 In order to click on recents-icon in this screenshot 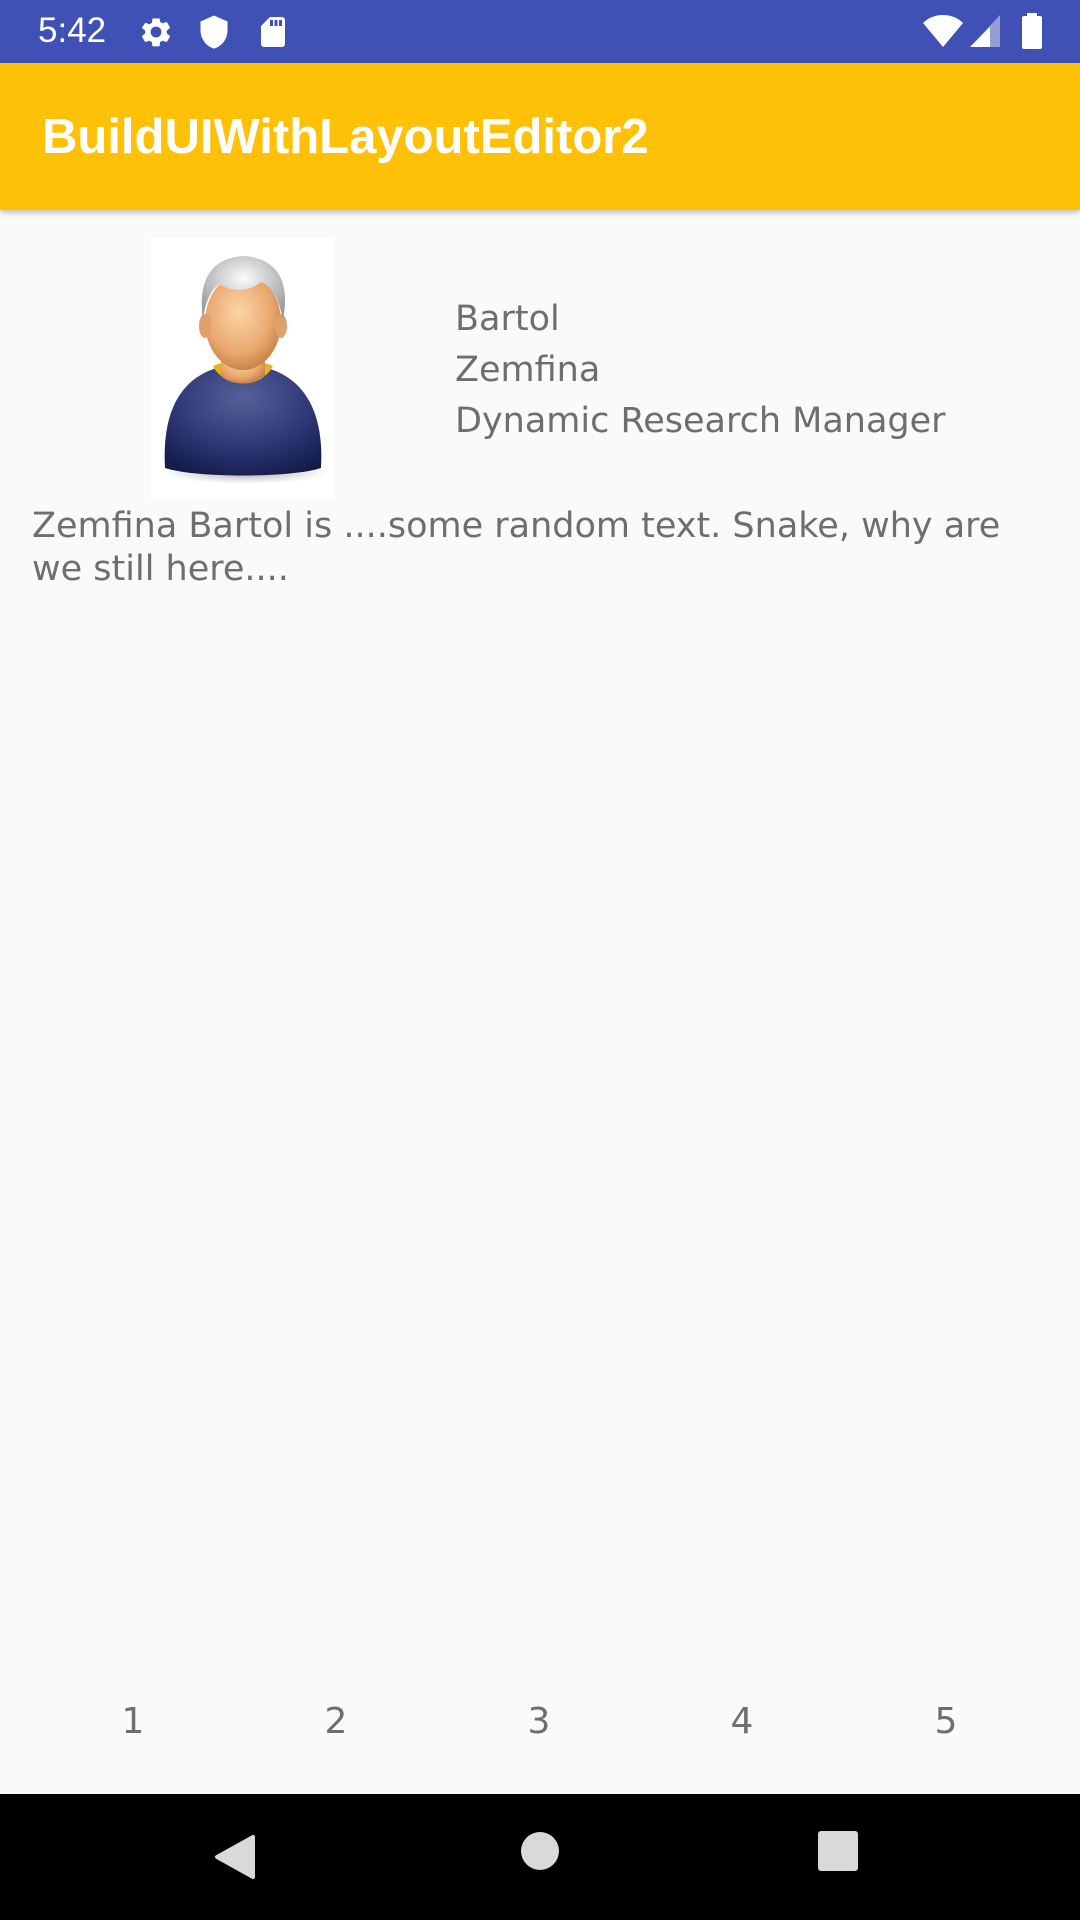, I will do `click(838, 1853)`.